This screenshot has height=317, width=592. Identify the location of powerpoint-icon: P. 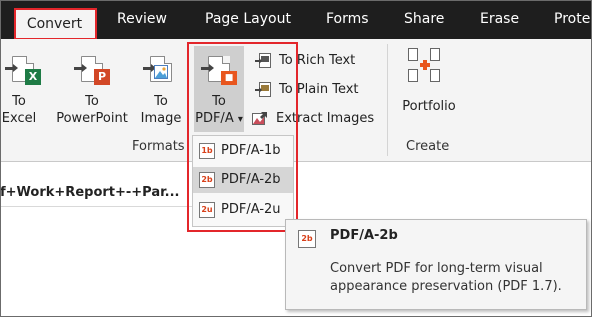
(92, 70).